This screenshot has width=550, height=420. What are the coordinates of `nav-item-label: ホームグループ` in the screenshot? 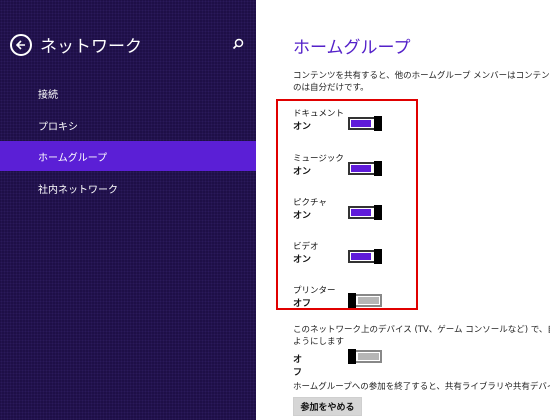 It's located at (73, 158).